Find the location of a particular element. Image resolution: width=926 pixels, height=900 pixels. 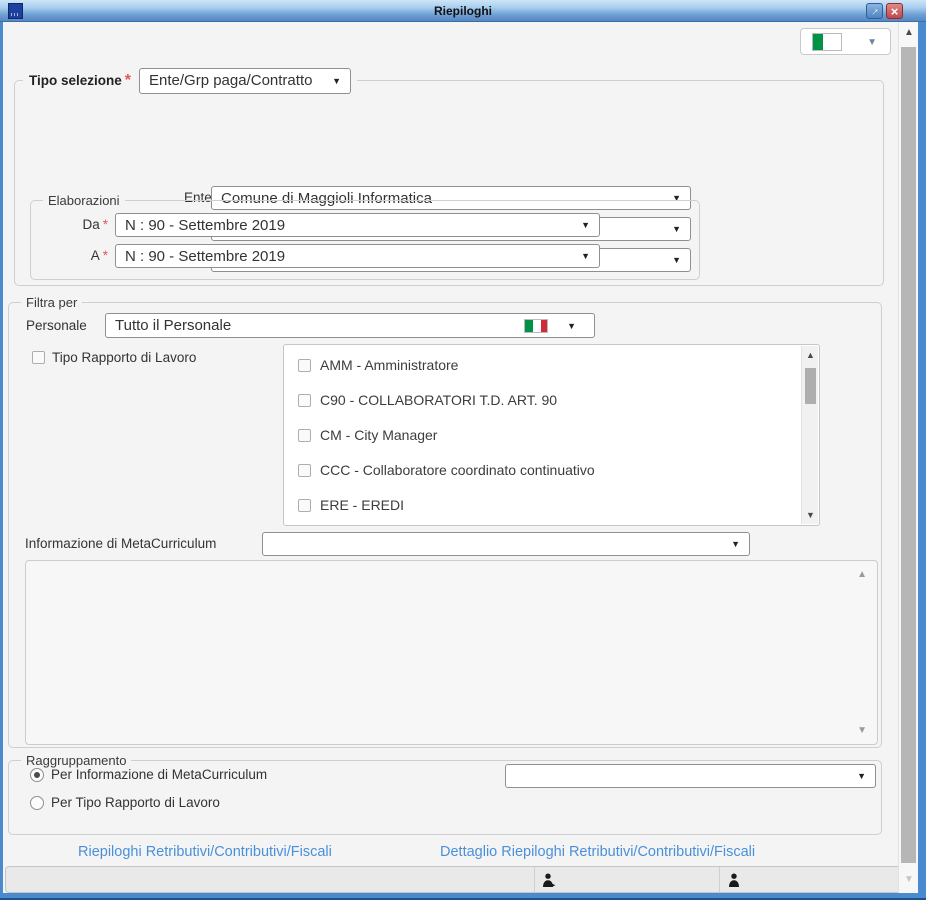

title-bar: Riepiloghi → × is located at coordinates (463, 11).